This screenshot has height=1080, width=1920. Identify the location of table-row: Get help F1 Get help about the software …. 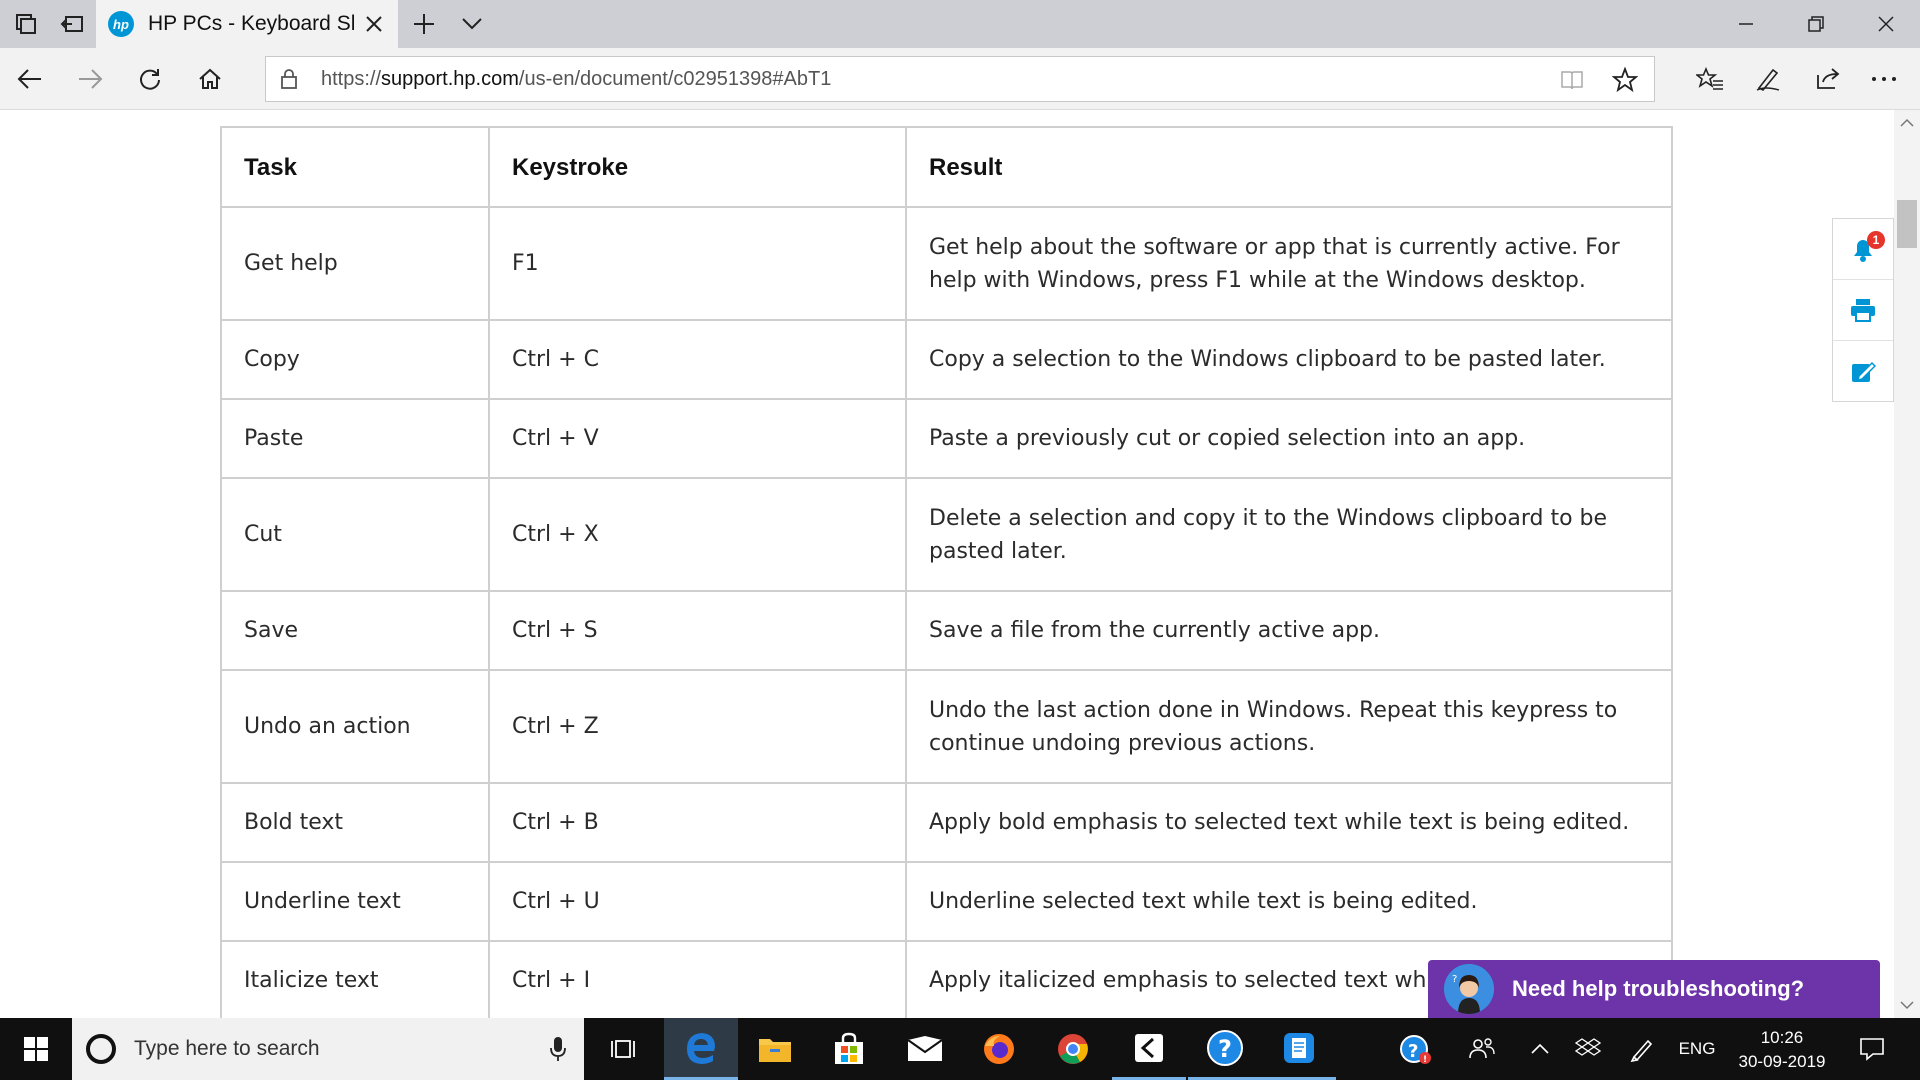
(946, 263).